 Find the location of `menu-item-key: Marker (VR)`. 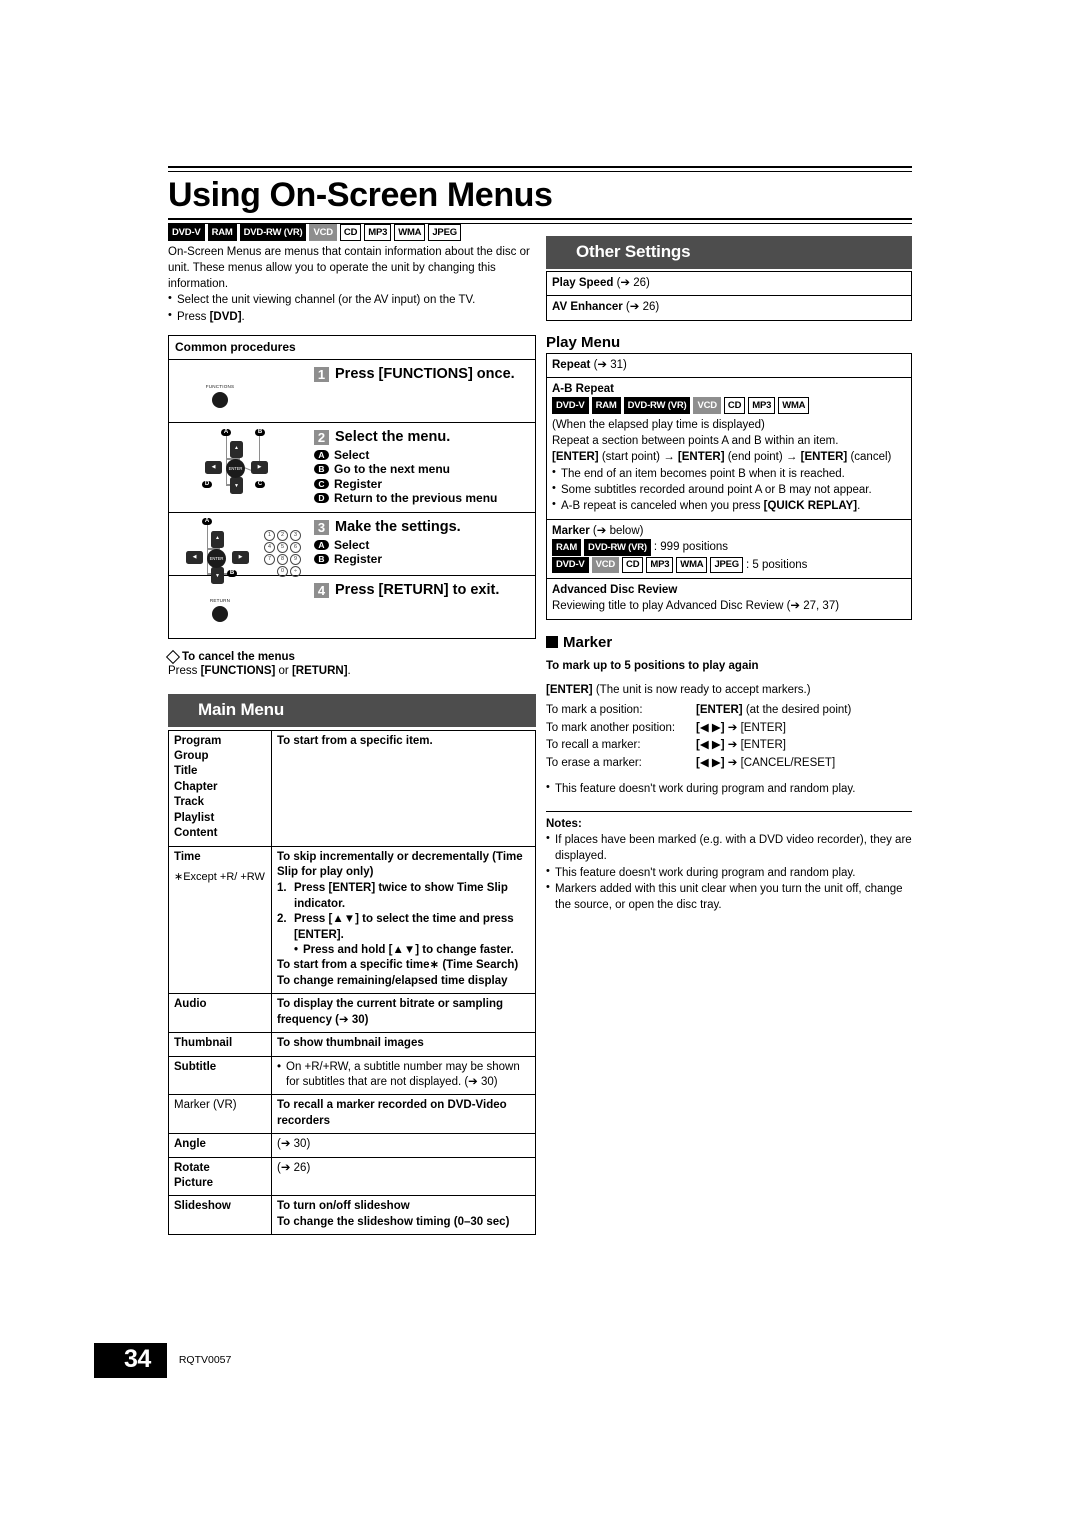

menu-item-key: Marker (VR) is located at coordinates (220, 1114).